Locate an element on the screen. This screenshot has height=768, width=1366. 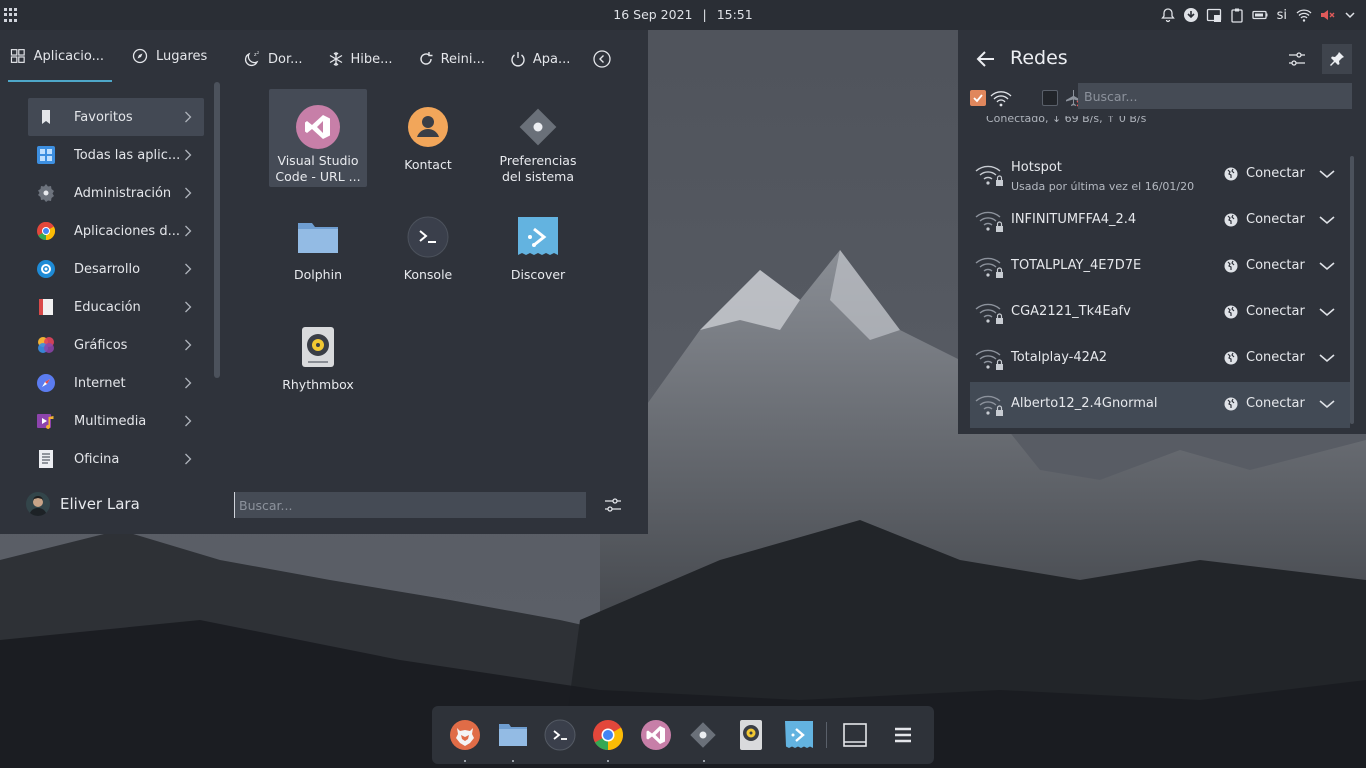
app-menu-grid-icon is located at coordinates (11, 15).